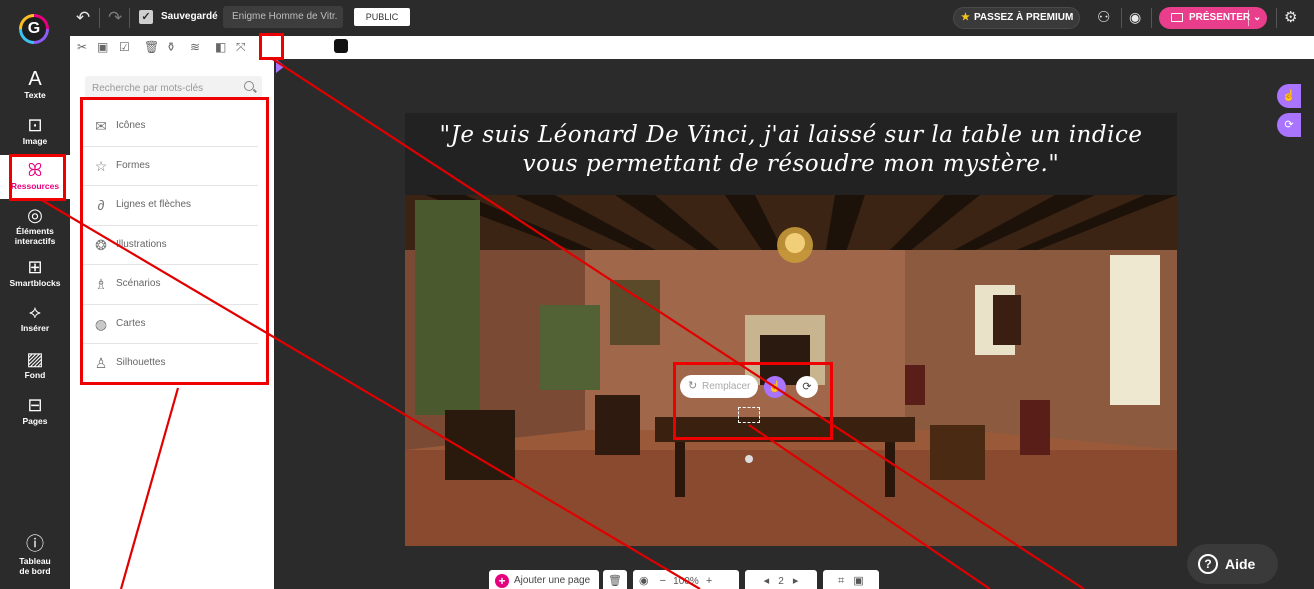 This screenshot has height=589, width=1314. What do you see at coordinates (35, 359) in the screenshot?
I see `background-icon: ▨` at bounding box center [35, 359].